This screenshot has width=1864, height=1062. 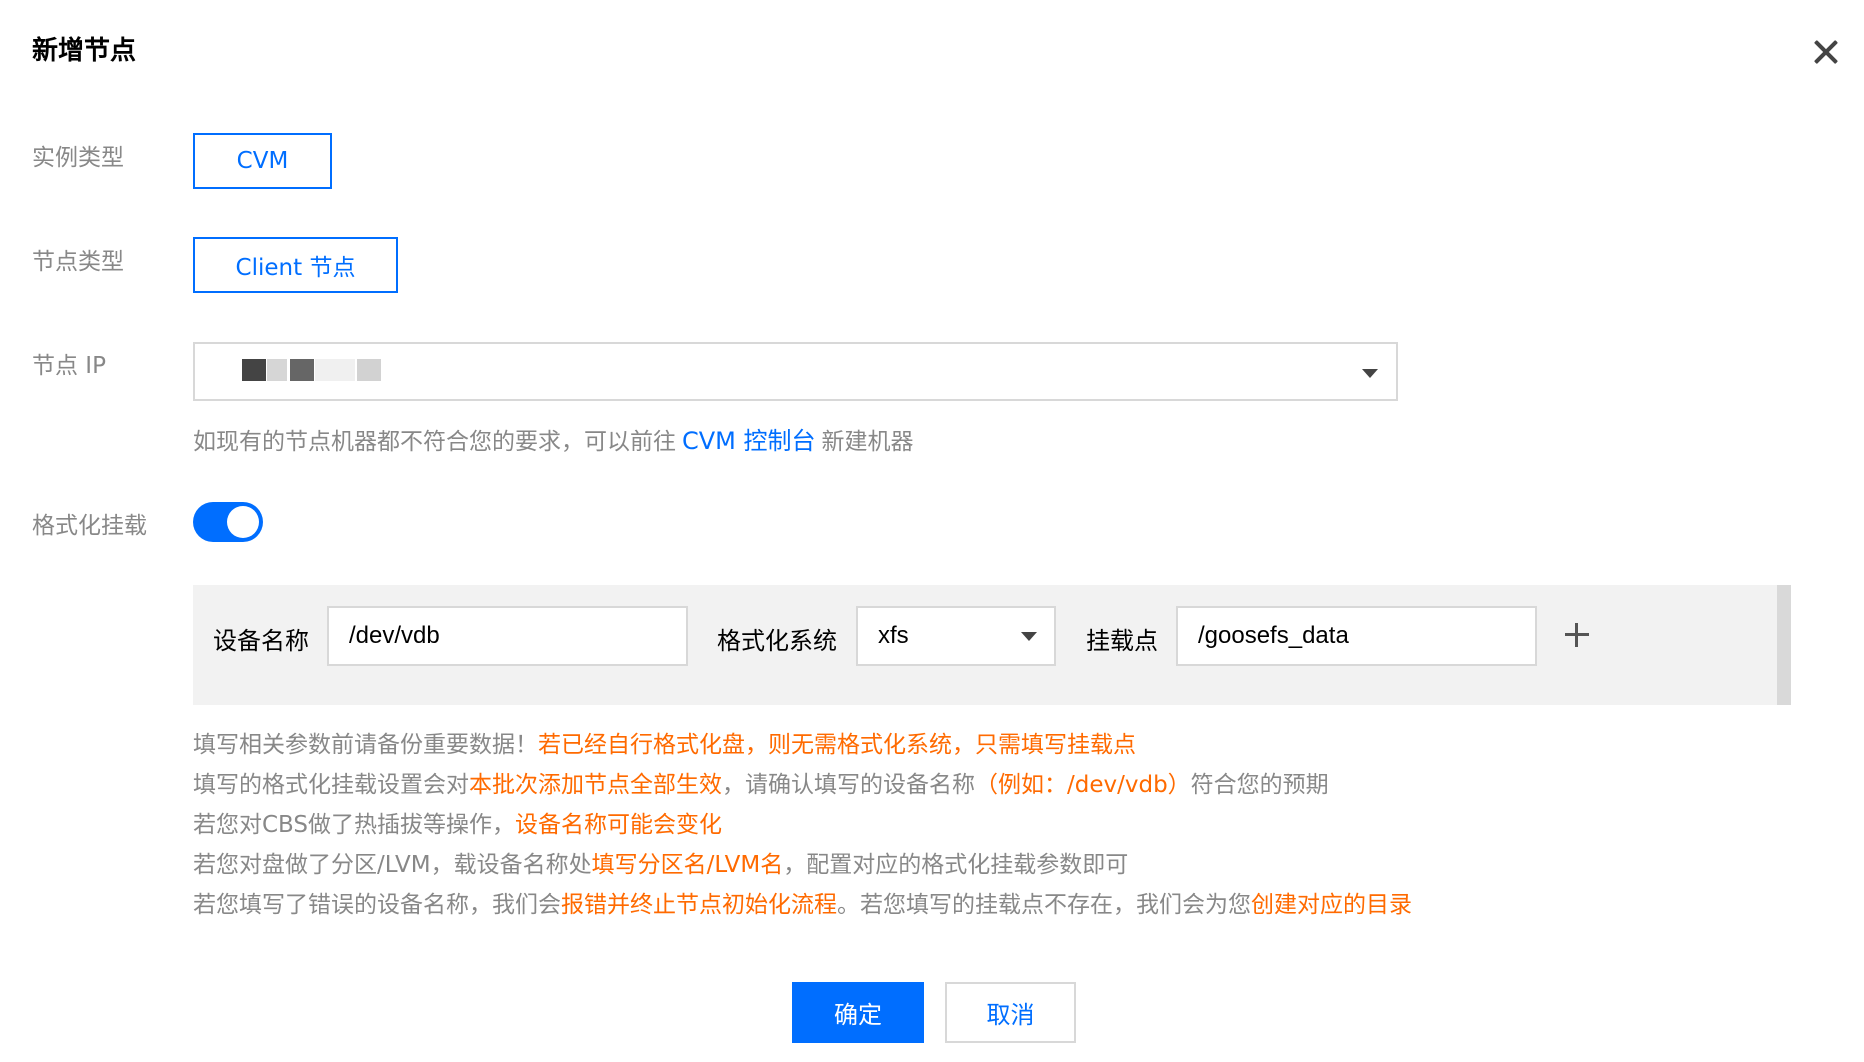 I want to click on node-type-label: 节点类型, so click(x=78, y=262).